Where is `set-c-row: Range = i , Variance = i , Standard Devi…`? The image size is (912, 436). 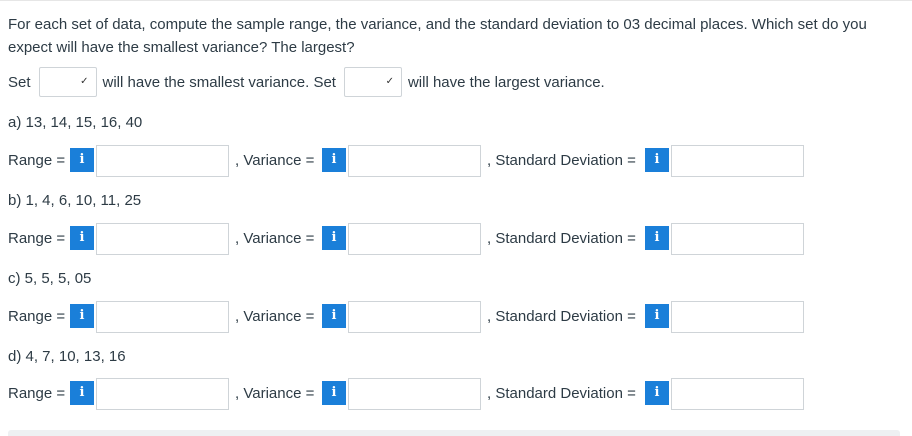
set-c-row: Range = i , Variance = i , Standard Devi… is located at coordinates (458, 316).